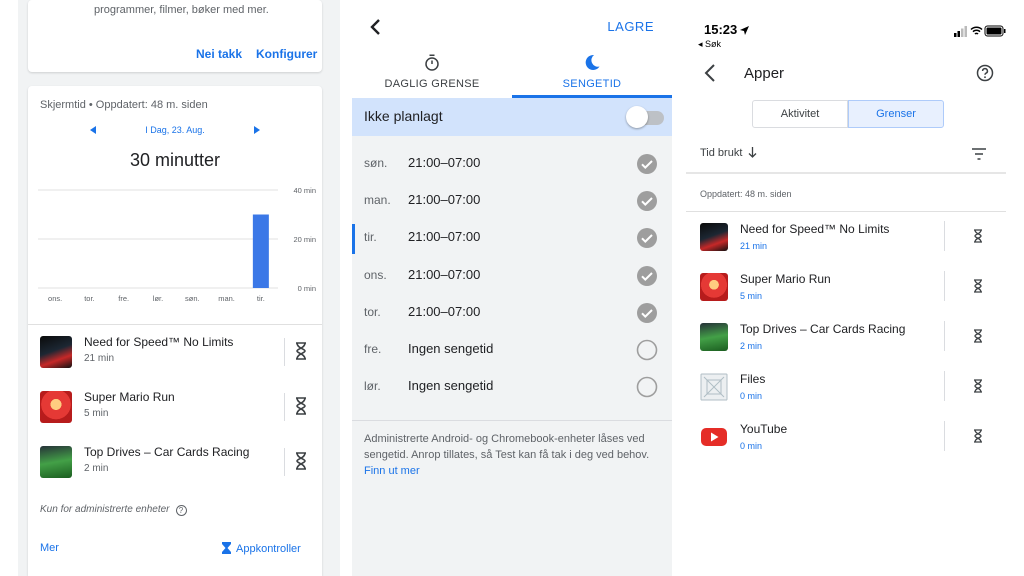  I want to click on day-label: fre., so click(373, 349).